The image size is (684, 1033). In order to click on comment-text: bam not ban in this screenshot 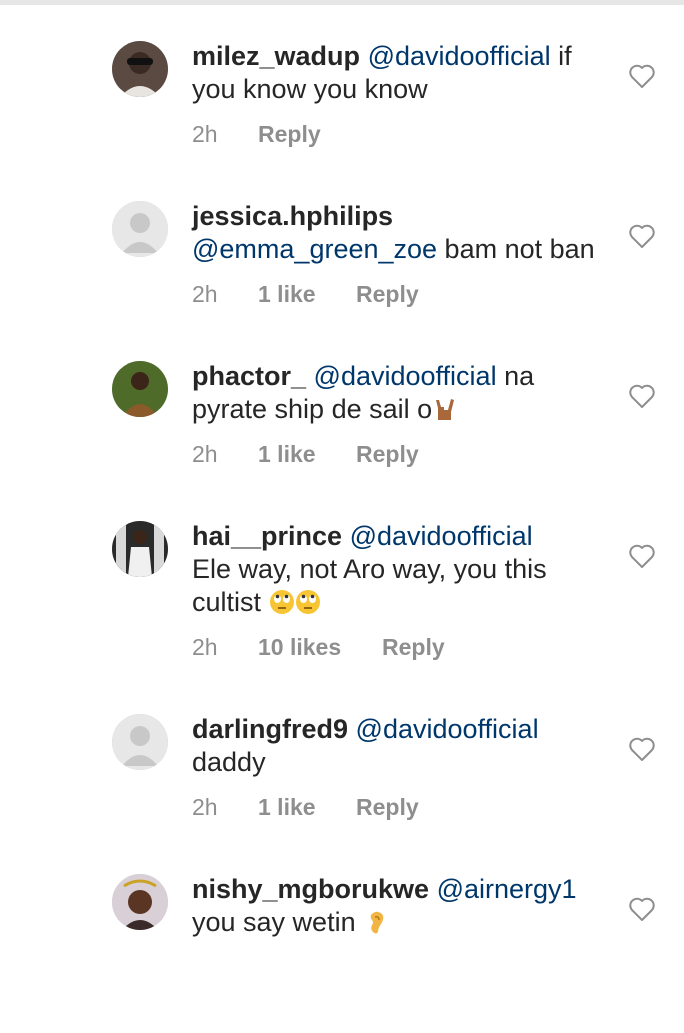, I will do `click(516, 249)`.